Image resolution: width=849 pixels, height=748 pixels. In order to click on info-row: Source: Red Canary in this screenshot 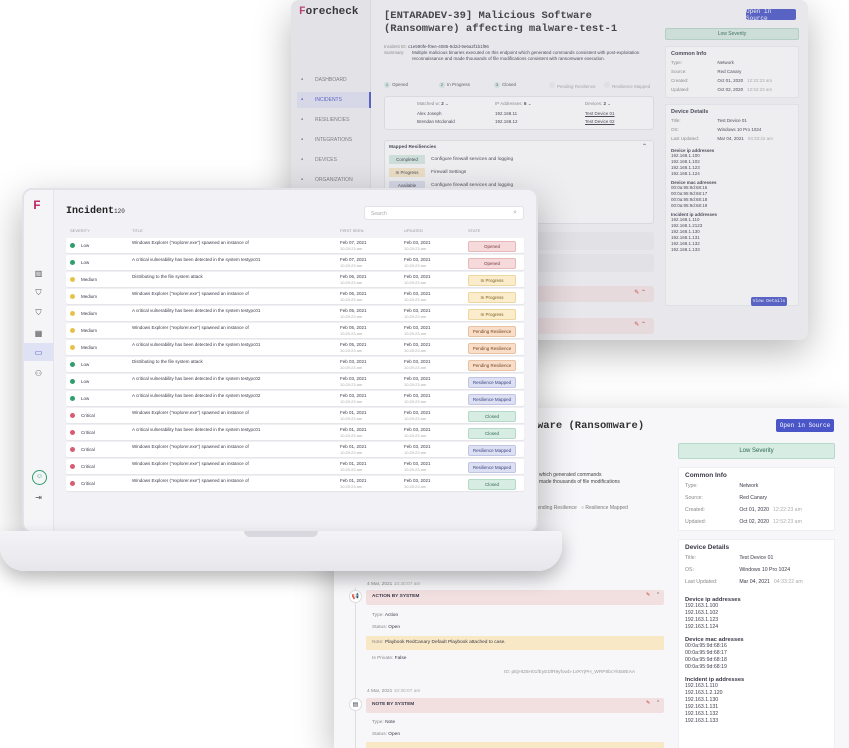, I will do `click(706, 71)`.